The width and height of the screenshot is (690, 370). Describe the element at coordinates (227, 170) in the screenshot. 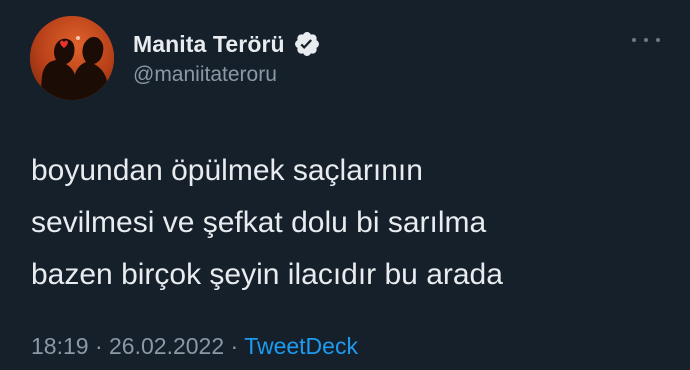

I see `tweet-text-line: boyundan öpülmek saçlarının` at that location.